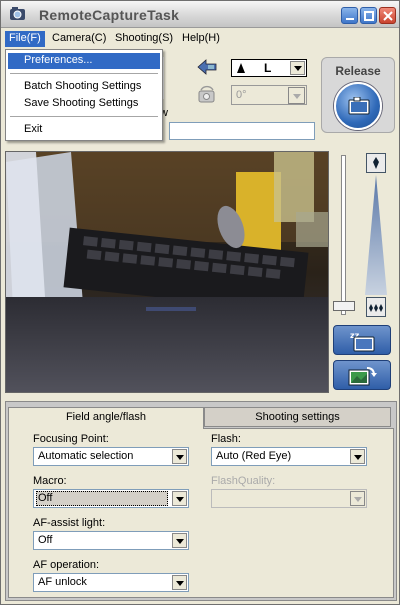  What do you see at coordinates (243, 481) in the screenshot?
I see `flash-quality-label: FlashQuality:` at bounding box center [243, 481].